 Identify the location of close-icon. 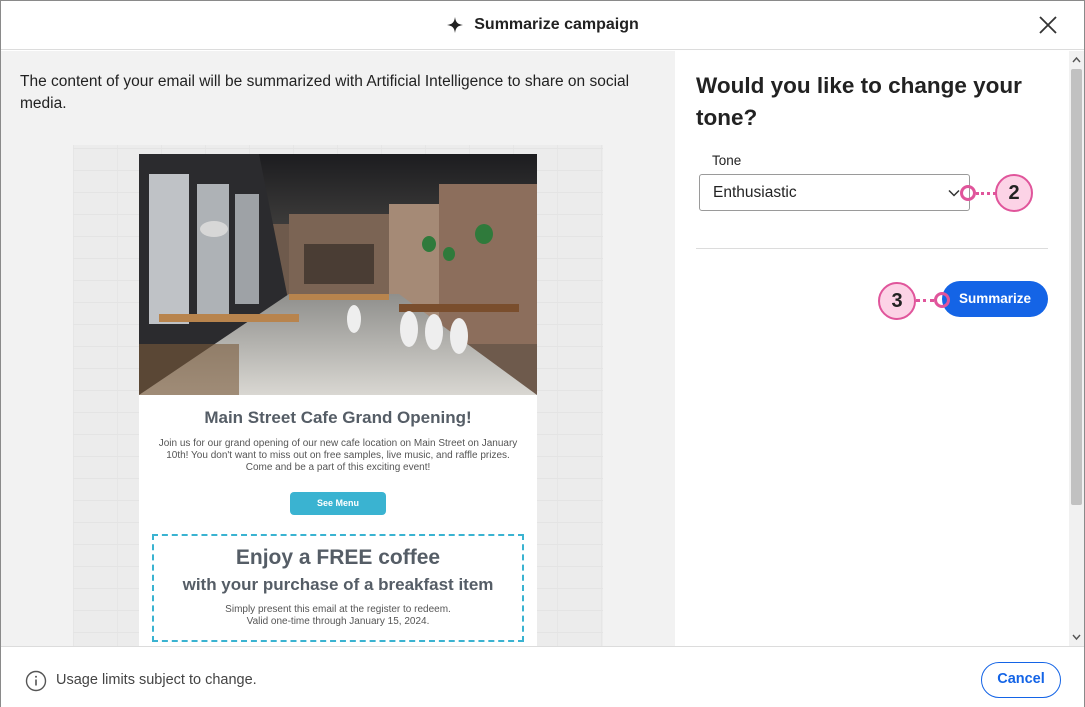
(1048, 25).